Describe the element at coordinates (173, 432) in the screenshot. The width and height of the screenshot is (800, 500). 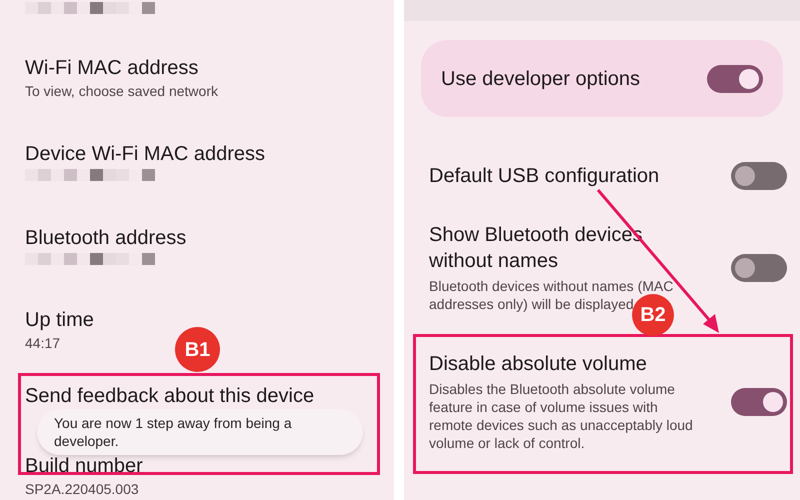
I see `toast-message: You are now 1 step away from being a developer.` at that location.